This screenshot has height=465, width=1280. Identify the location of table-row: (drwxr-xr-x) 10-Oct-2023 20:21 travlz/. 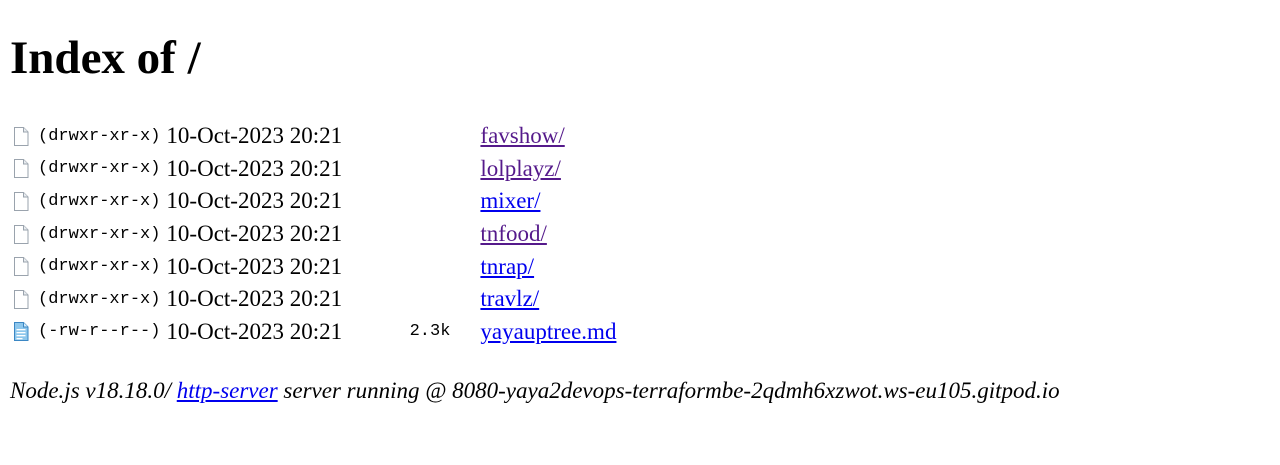
(314, 299).